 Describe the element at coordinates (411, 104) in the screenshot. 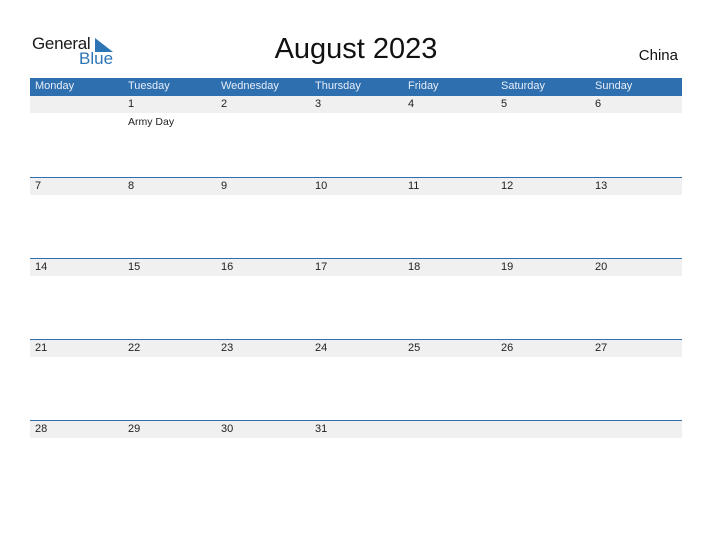

I see `day-number: 4` at that location.